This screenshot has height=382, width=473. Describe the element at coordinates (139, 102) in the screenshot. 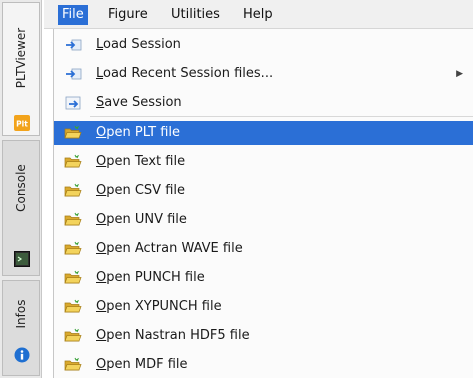

I see `menu-item-label: Save Session` at that location.